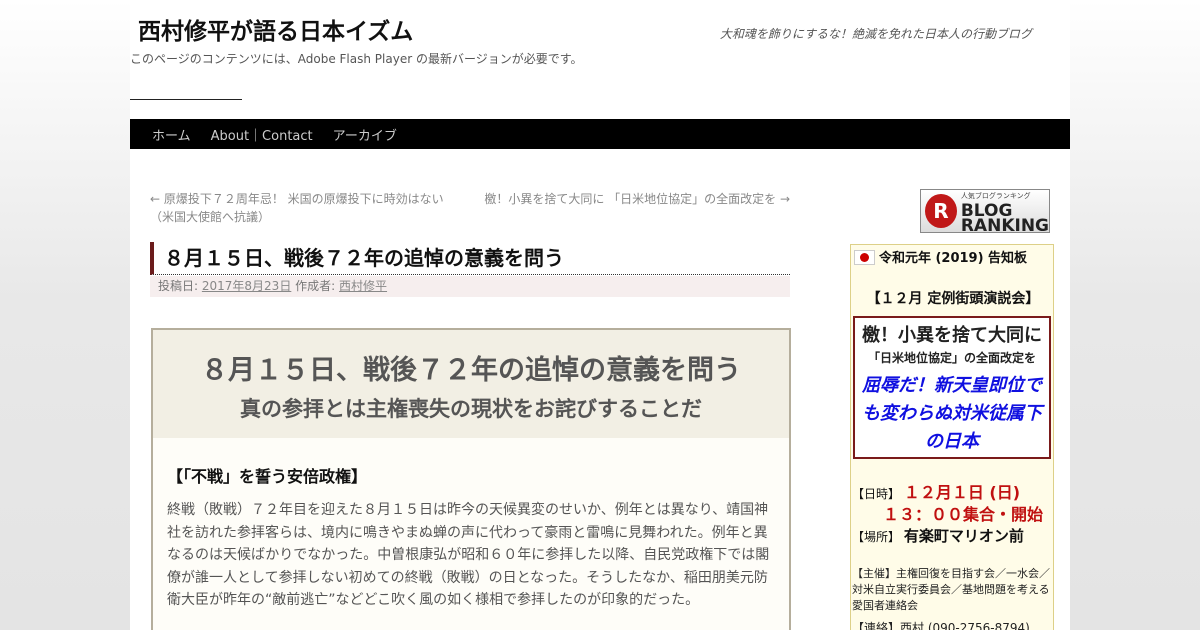 The height and width of the screenshot is (630, 1200). I want to click on event-place: 有楽町マリオン前, so click(963, 536).